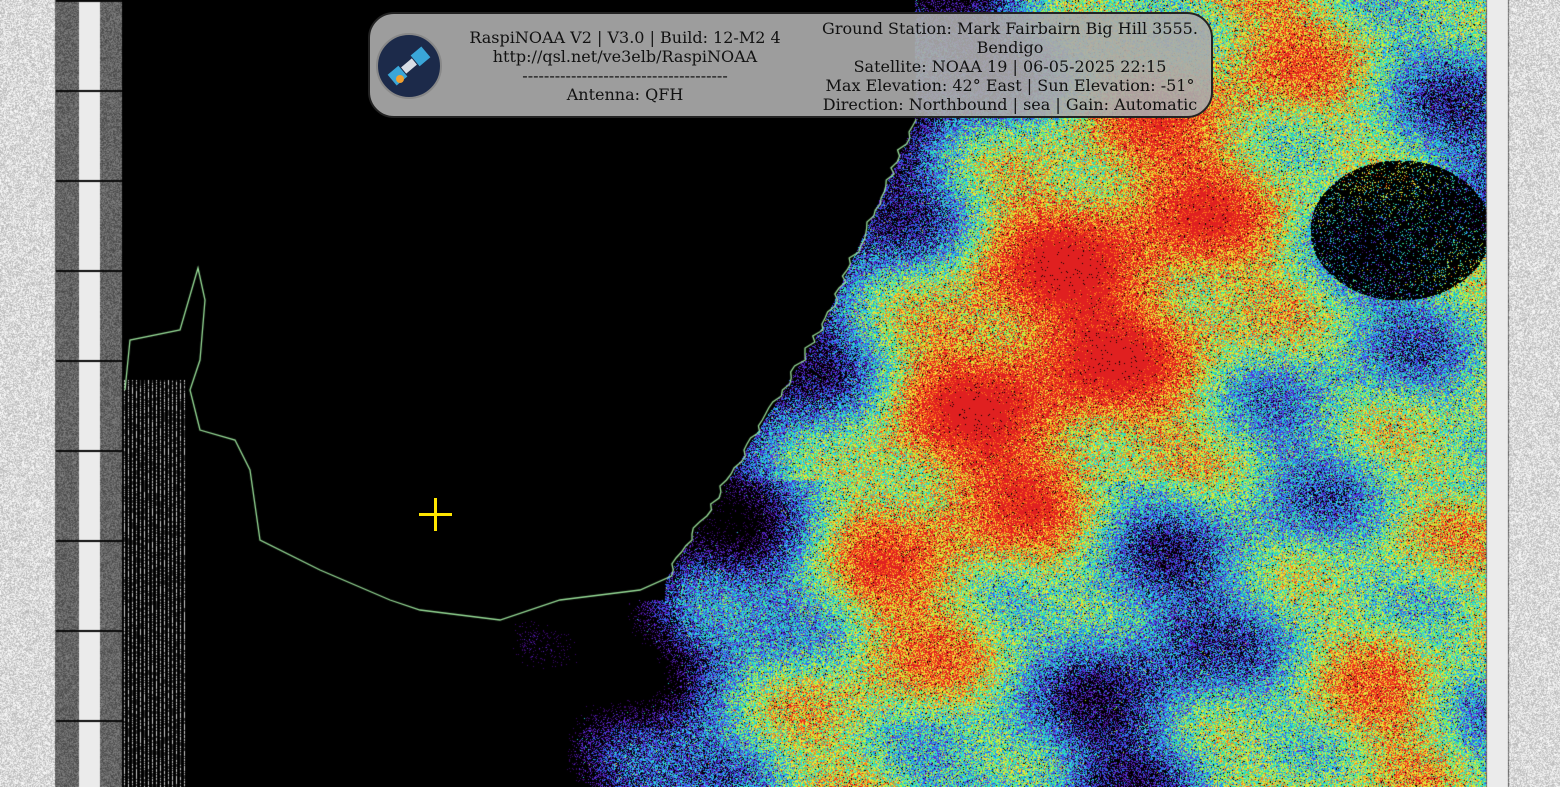 Image resolution: width=1560 pixels, height=787 pixels. What do you see at coordinates (625, 37) in the screenshot?
I see `software-version: RaspiNOAA V2 | V3.0 | Build: 12-M2 4` at bounding box center [625, 37].